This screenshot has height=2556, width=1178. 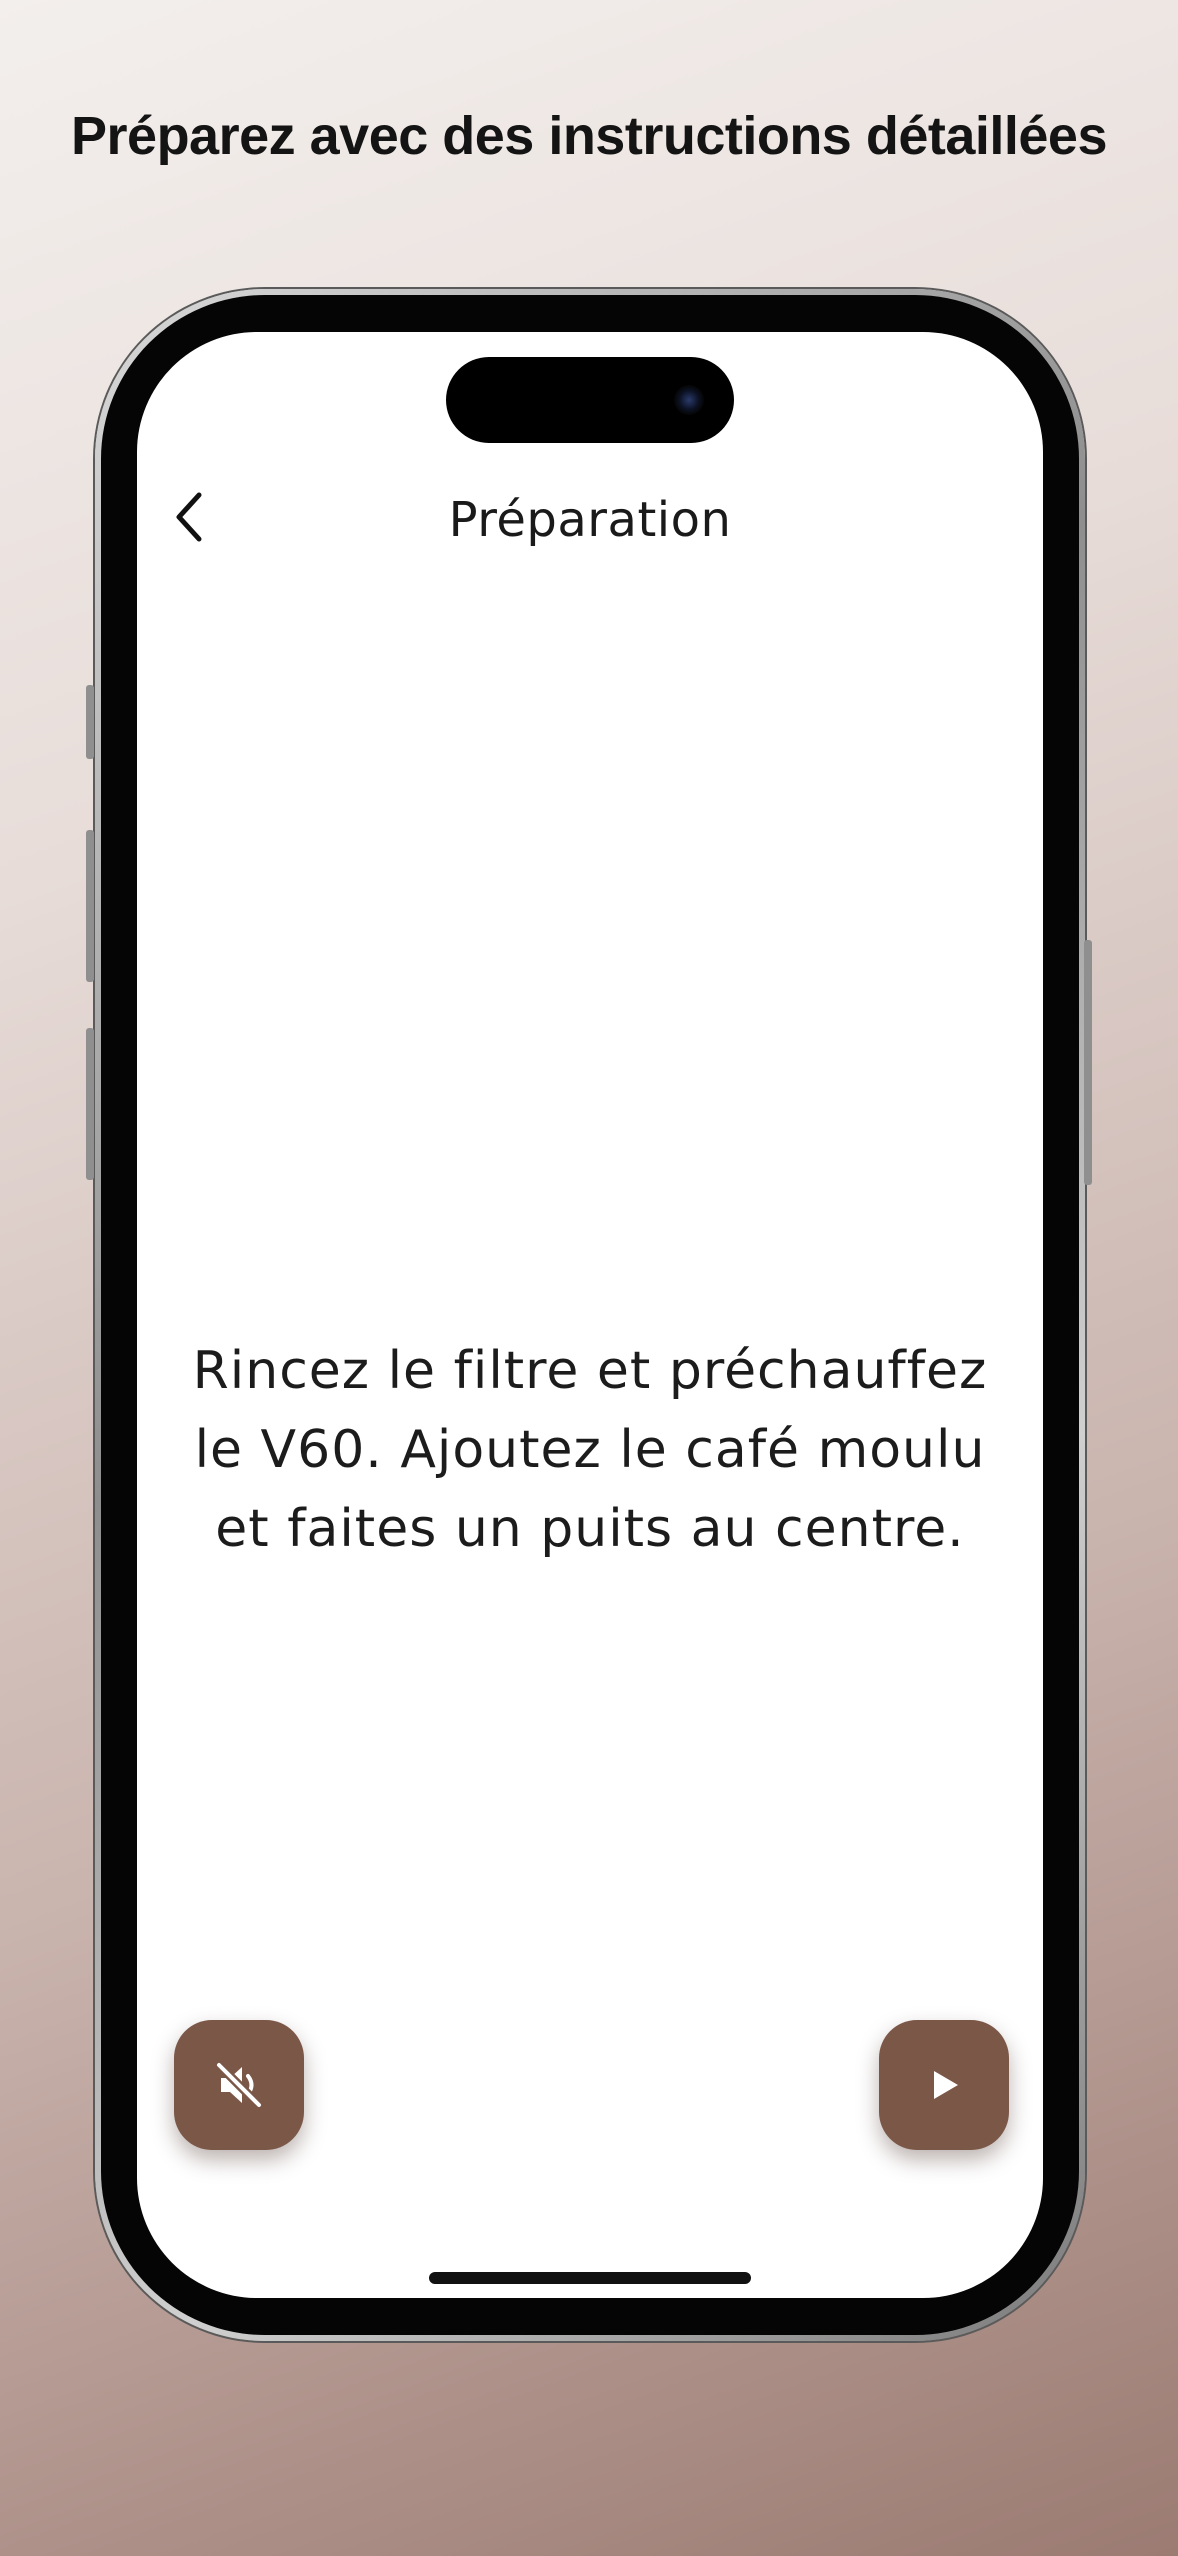 I want to click on phone-volume-down-button, so click(x=90, y=1104).